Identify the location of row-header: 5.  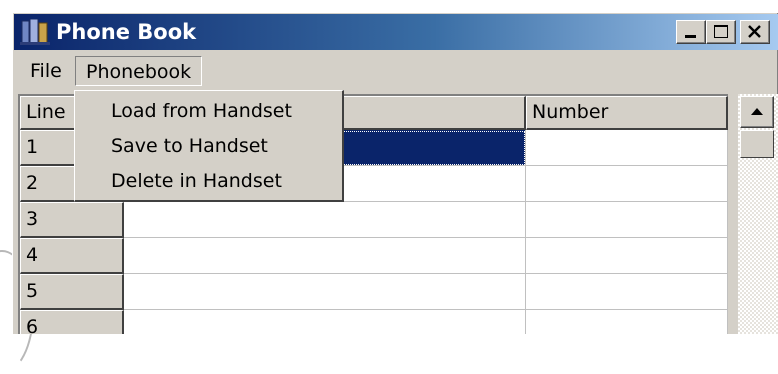
(72, 292).